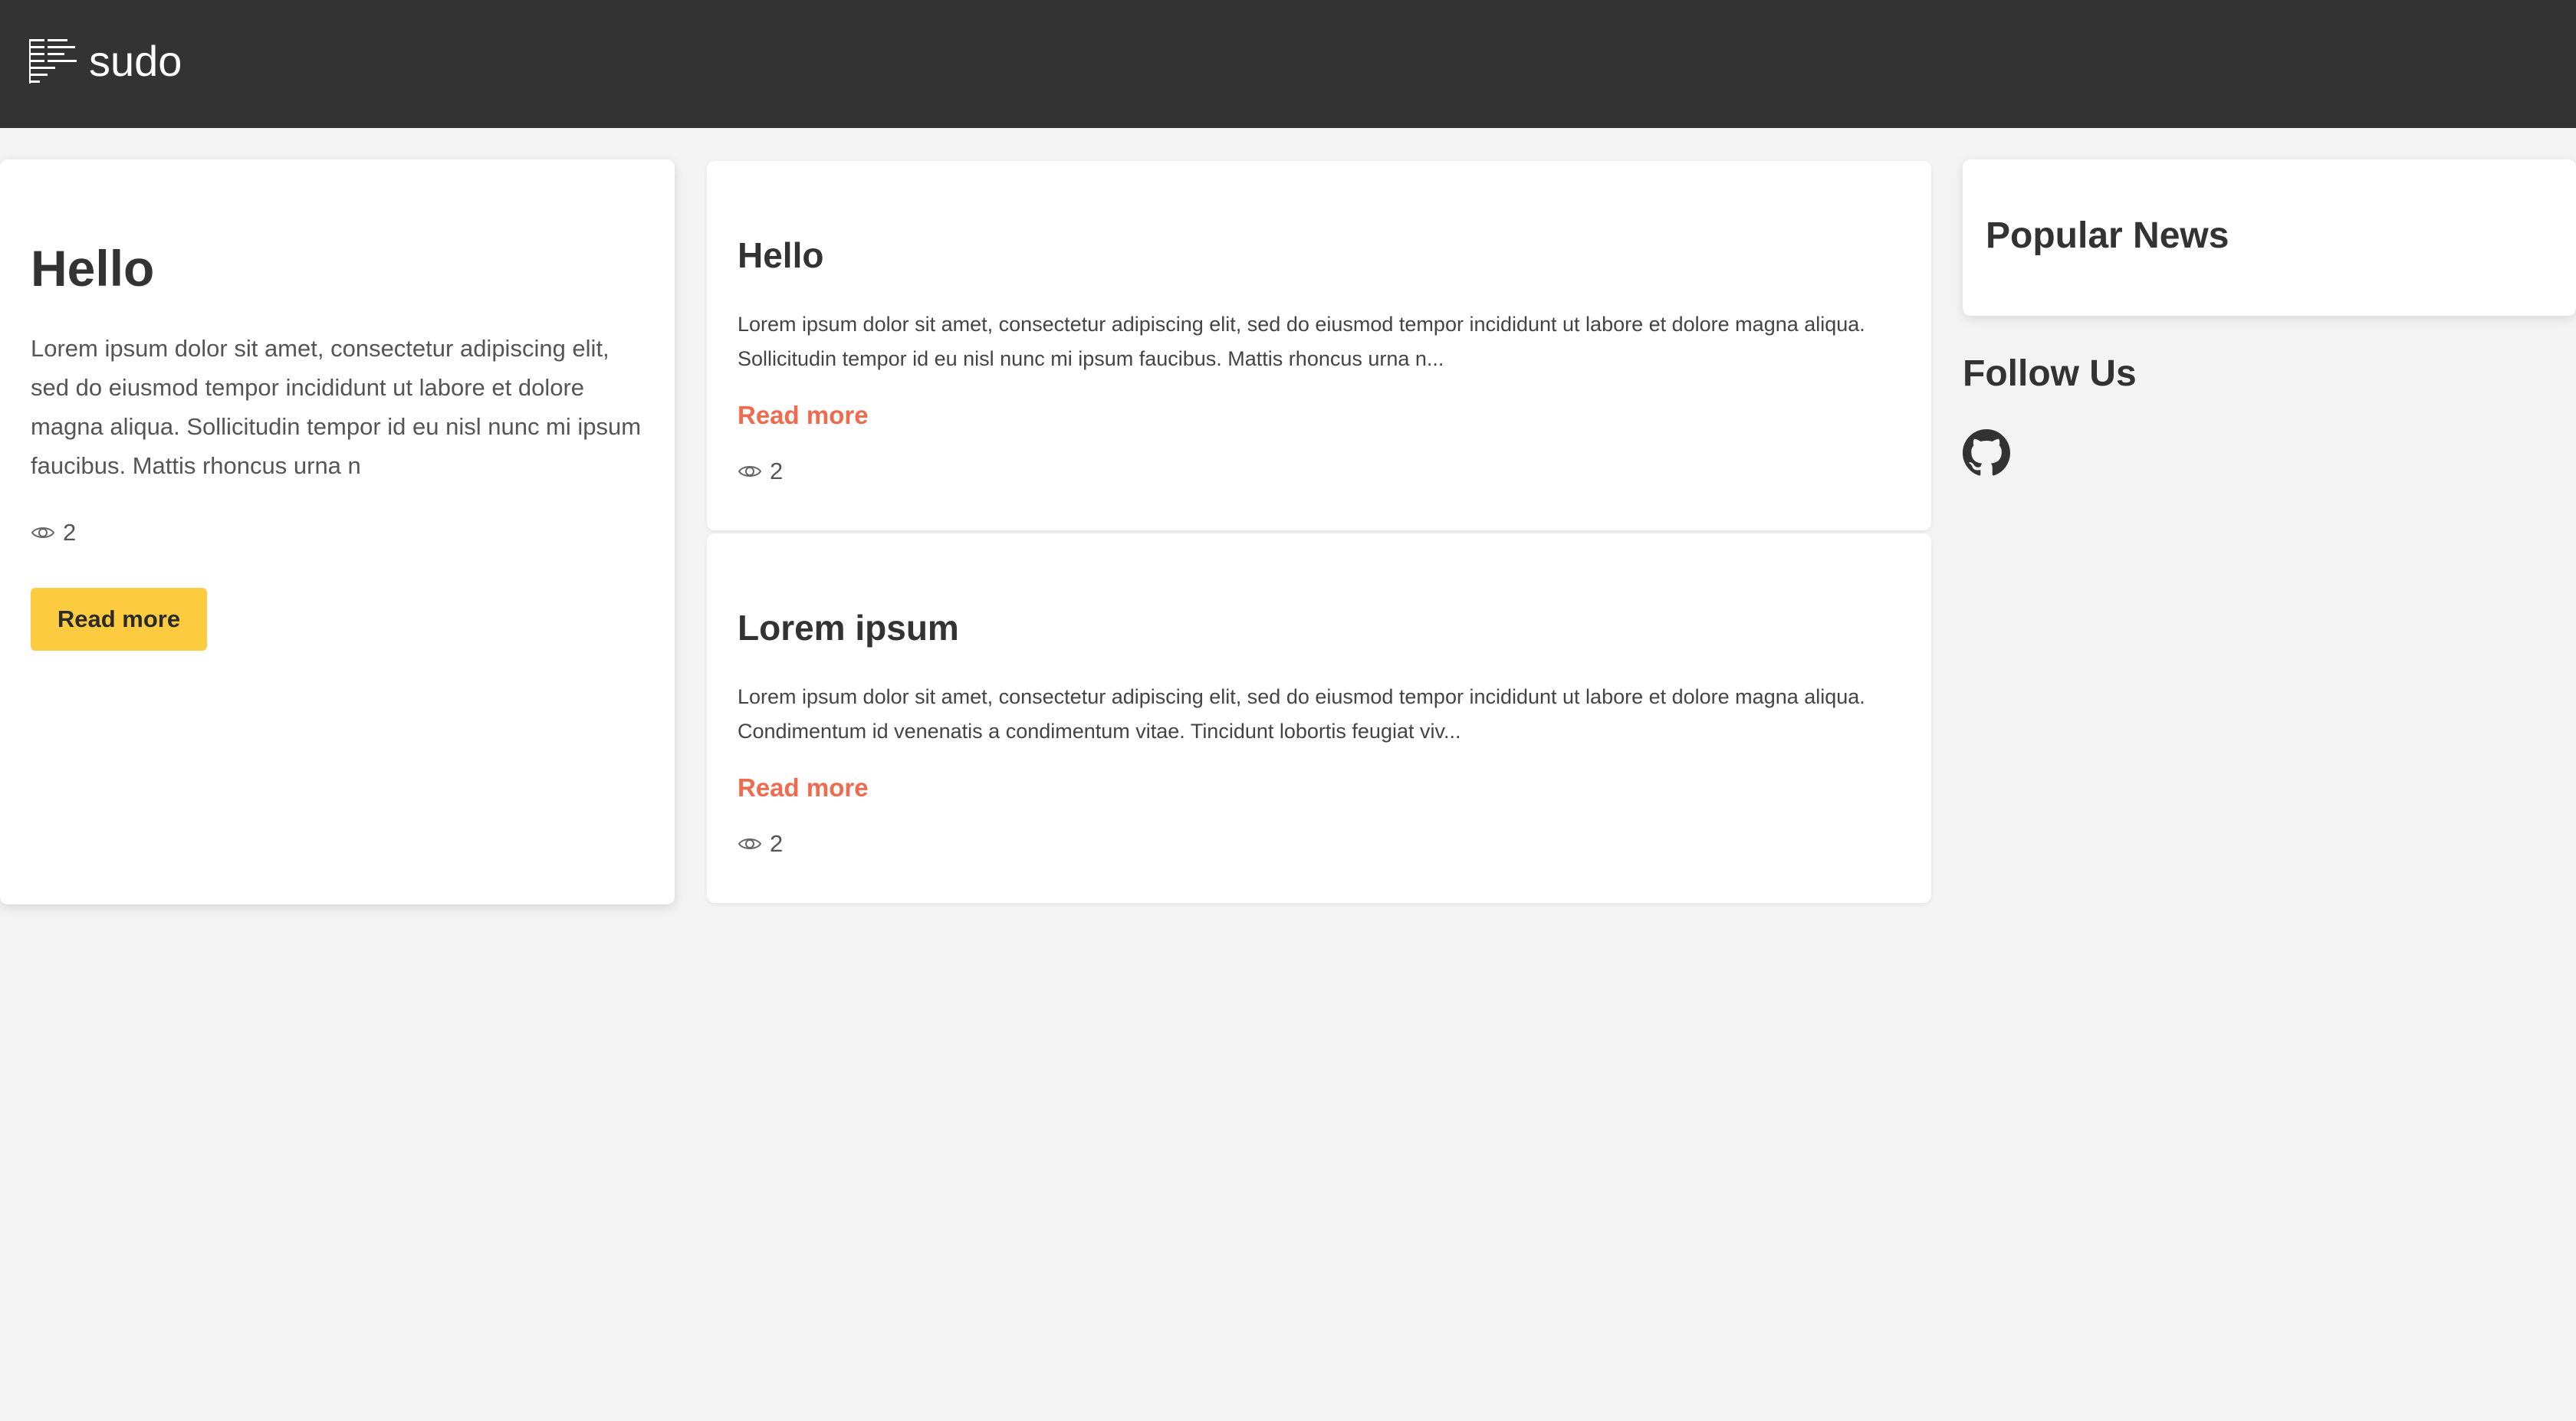 This screenshot has width=2576, height=1421. I want to click on brand-link: sudo, so click(105, 62).